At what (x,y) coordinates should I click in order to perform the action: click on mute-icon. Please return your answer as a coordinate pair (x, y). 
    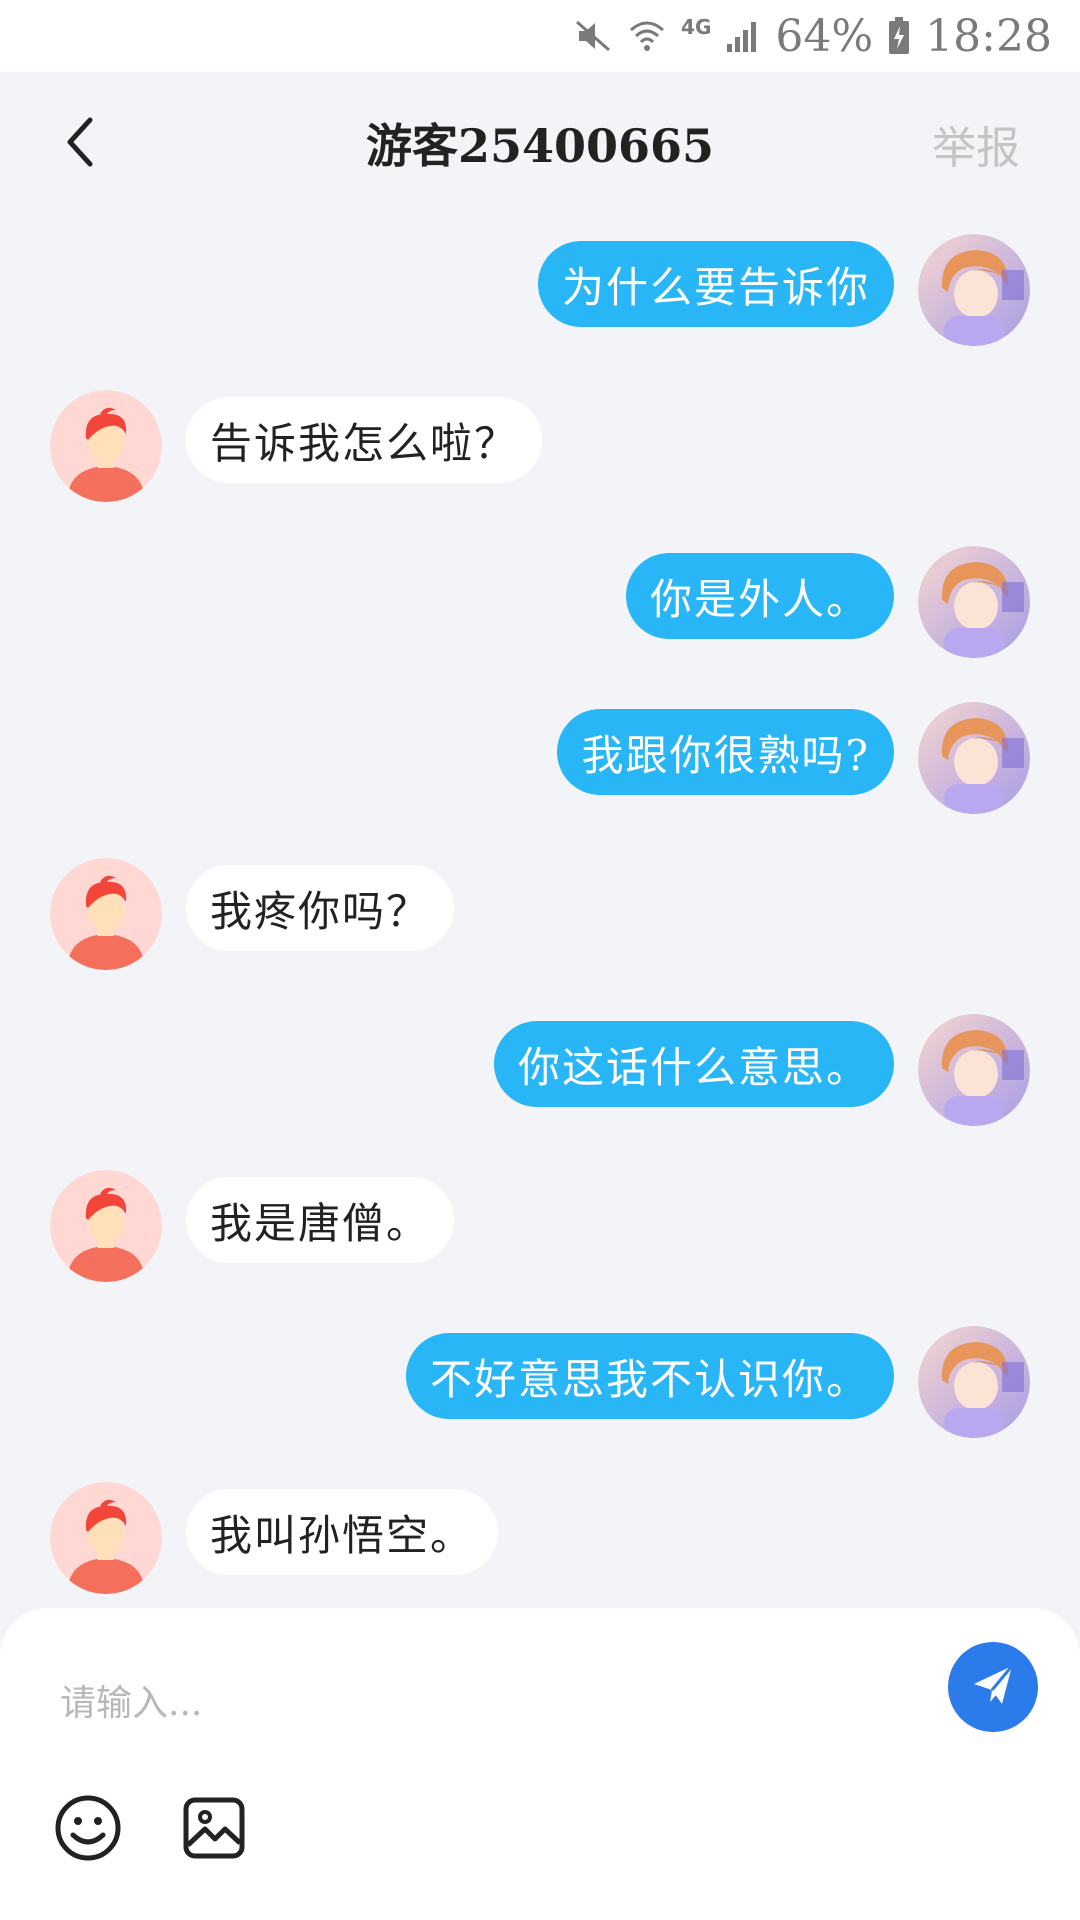
    Looking at the image, I should click on (593, 36).